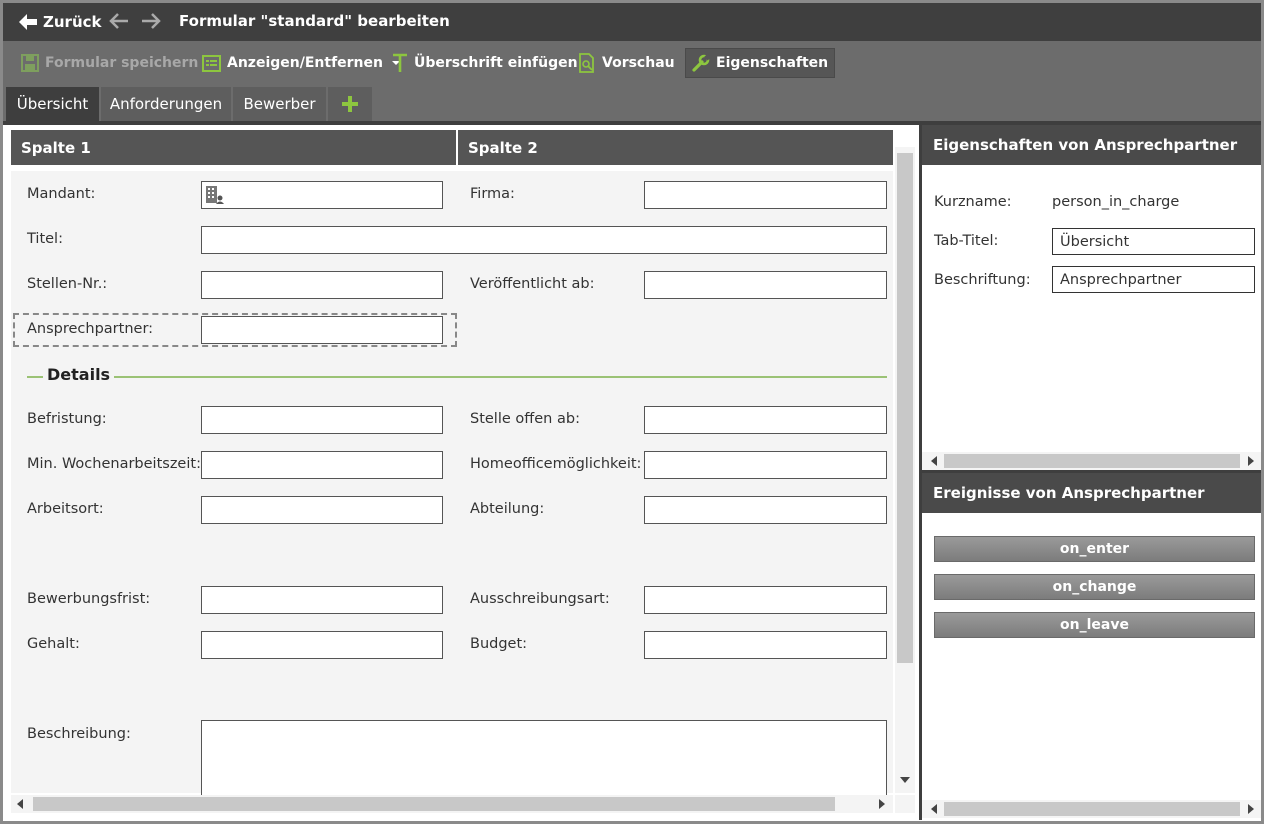 This screenshot has width=1264, height=824. What do you see at coordinates (61, 194) in the screenshot?
I see `mandant-label: Mandant:` at bounding box center [61, 194].